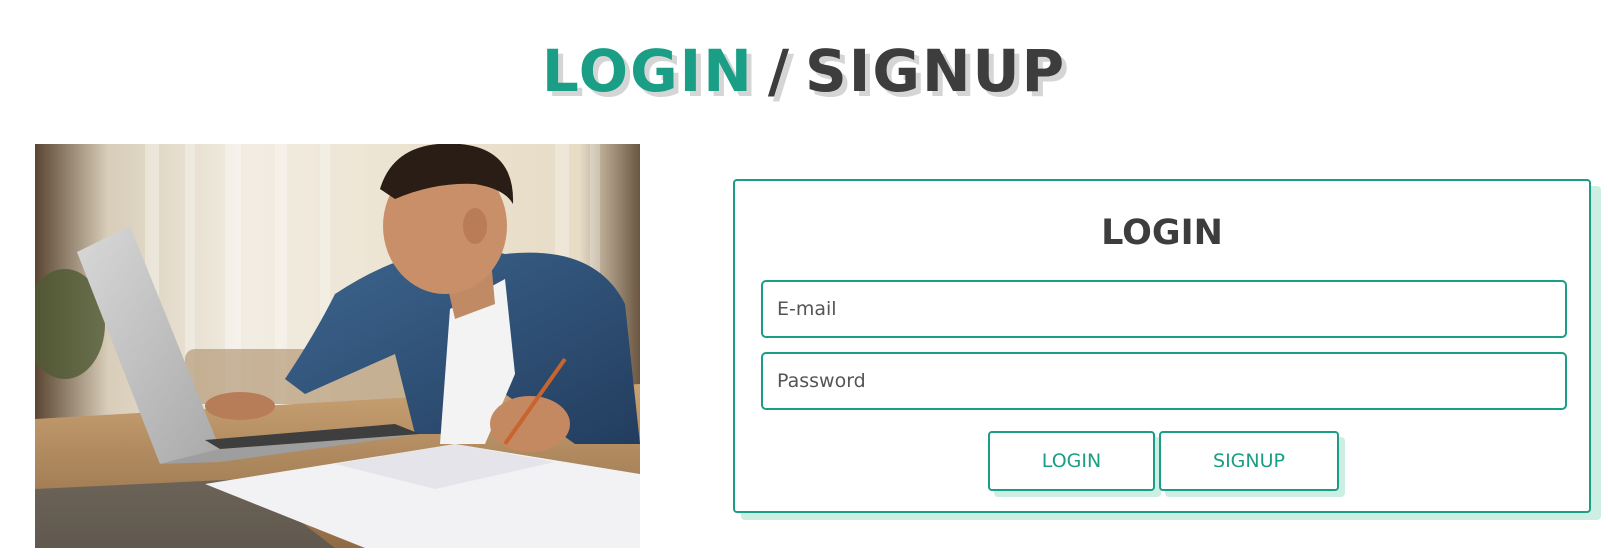 The height and width of the screenshot is (560, 1608). I want to click on login-button: LOGIN, so click(1071, 461).